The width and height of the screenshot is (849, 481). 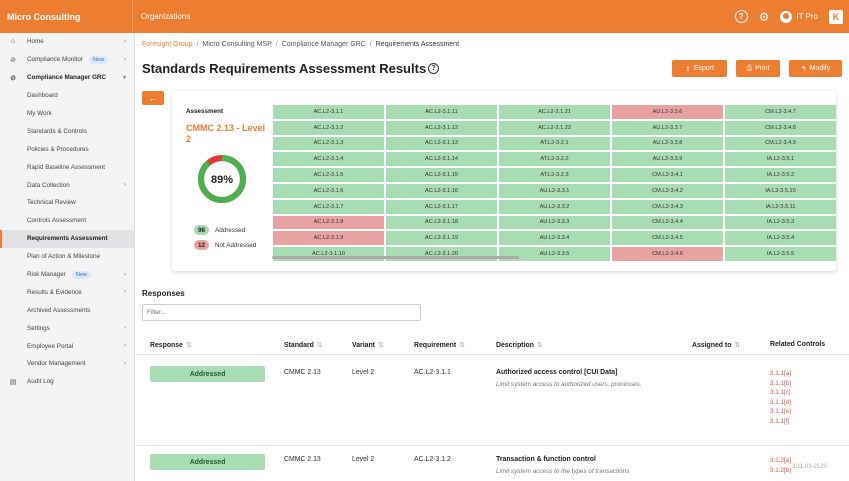 I want to click on requirement-cell-ac-l2-3-1-17: AC.L2-3.1.17, so click(x=441, y=206).